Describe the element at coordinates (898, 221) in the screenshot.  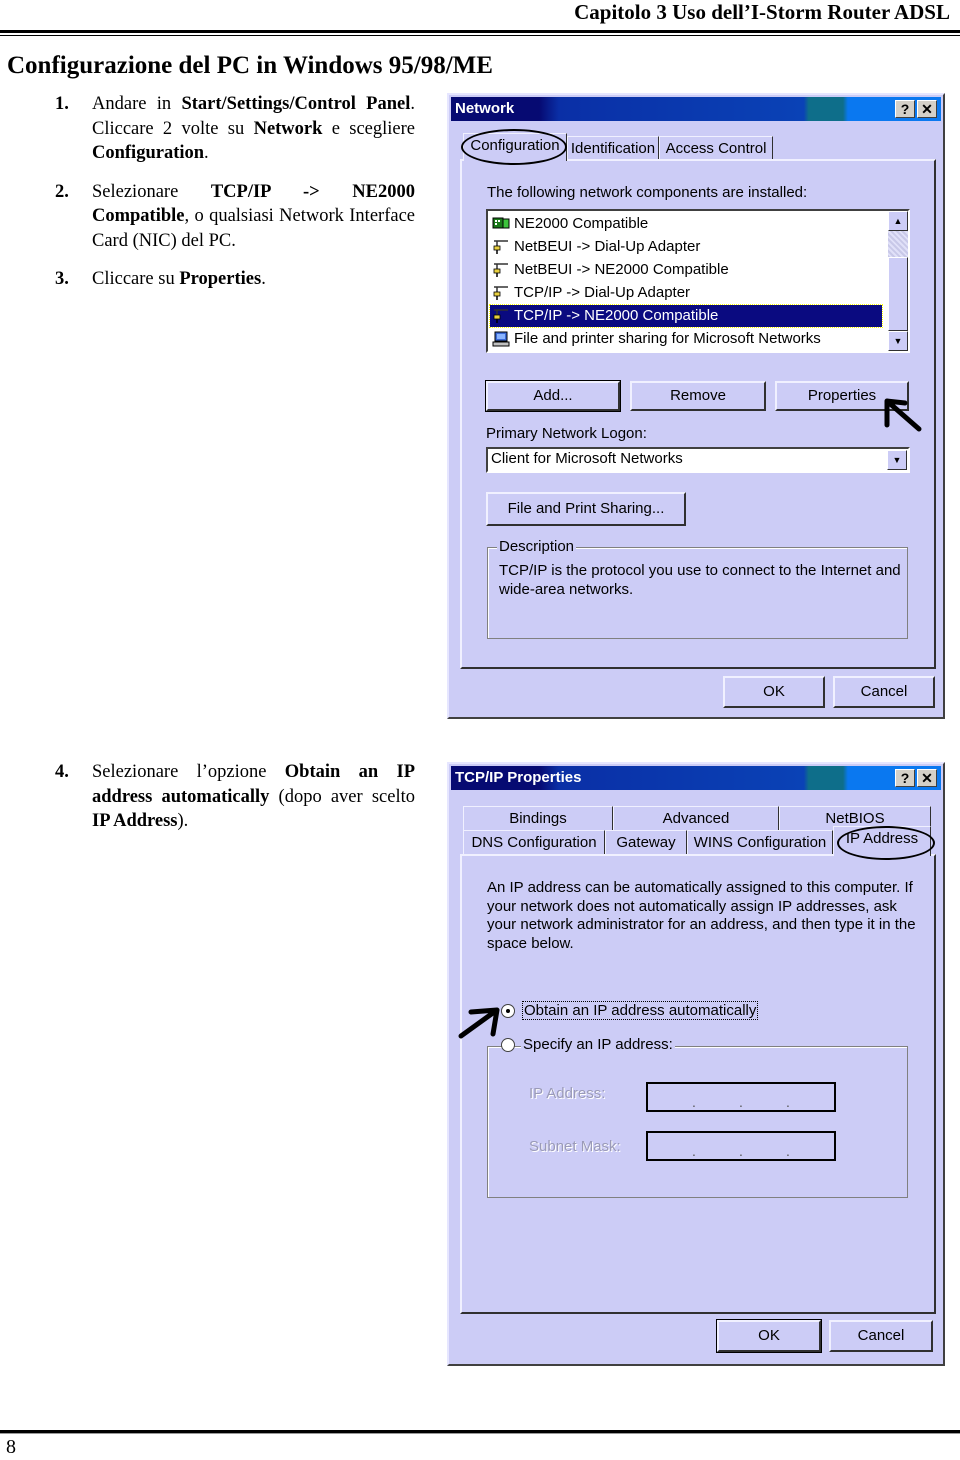
I see `scroll-up-button: ▲` at that location.